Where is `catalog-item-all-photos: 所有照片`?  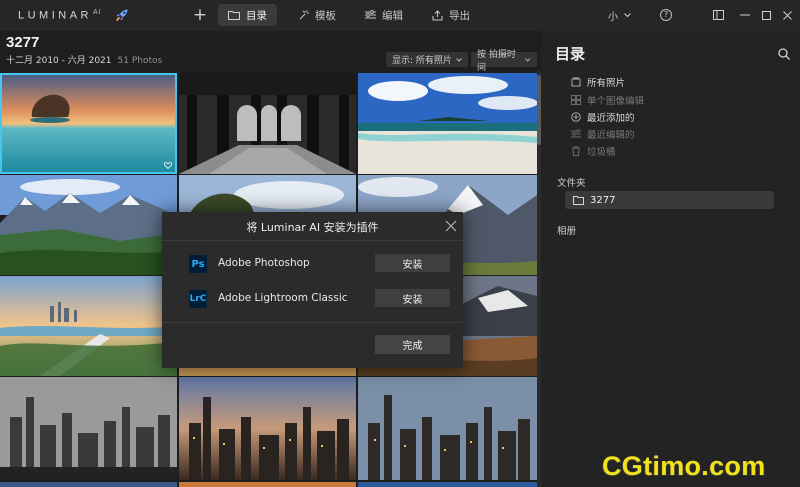 catalog-item-all-photos: 所有照片 is located at coordinates (598, 82).